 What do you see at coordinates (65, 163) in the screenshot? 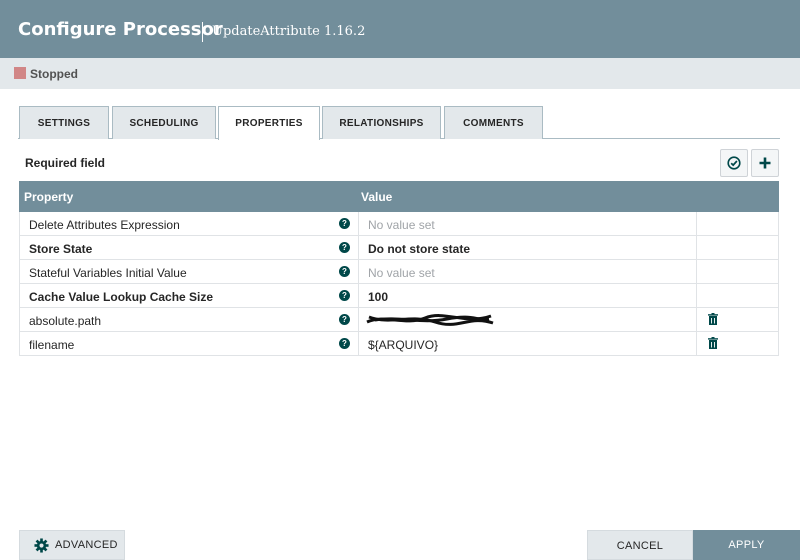
I see `required-field-label: Required field` at bounding box center [65, 163].